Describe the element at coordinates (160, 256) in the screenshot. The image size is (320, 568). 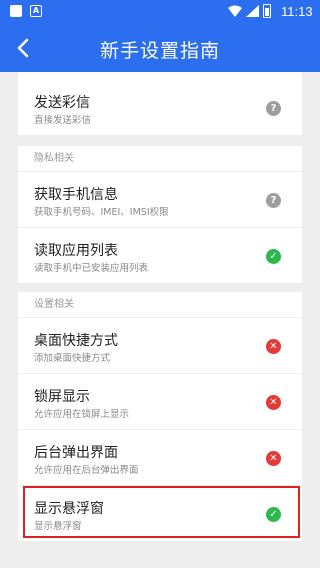
I see `list-item-app-list: 读取应用列表 读取手机中已安装应用列表 ✓` at that location.